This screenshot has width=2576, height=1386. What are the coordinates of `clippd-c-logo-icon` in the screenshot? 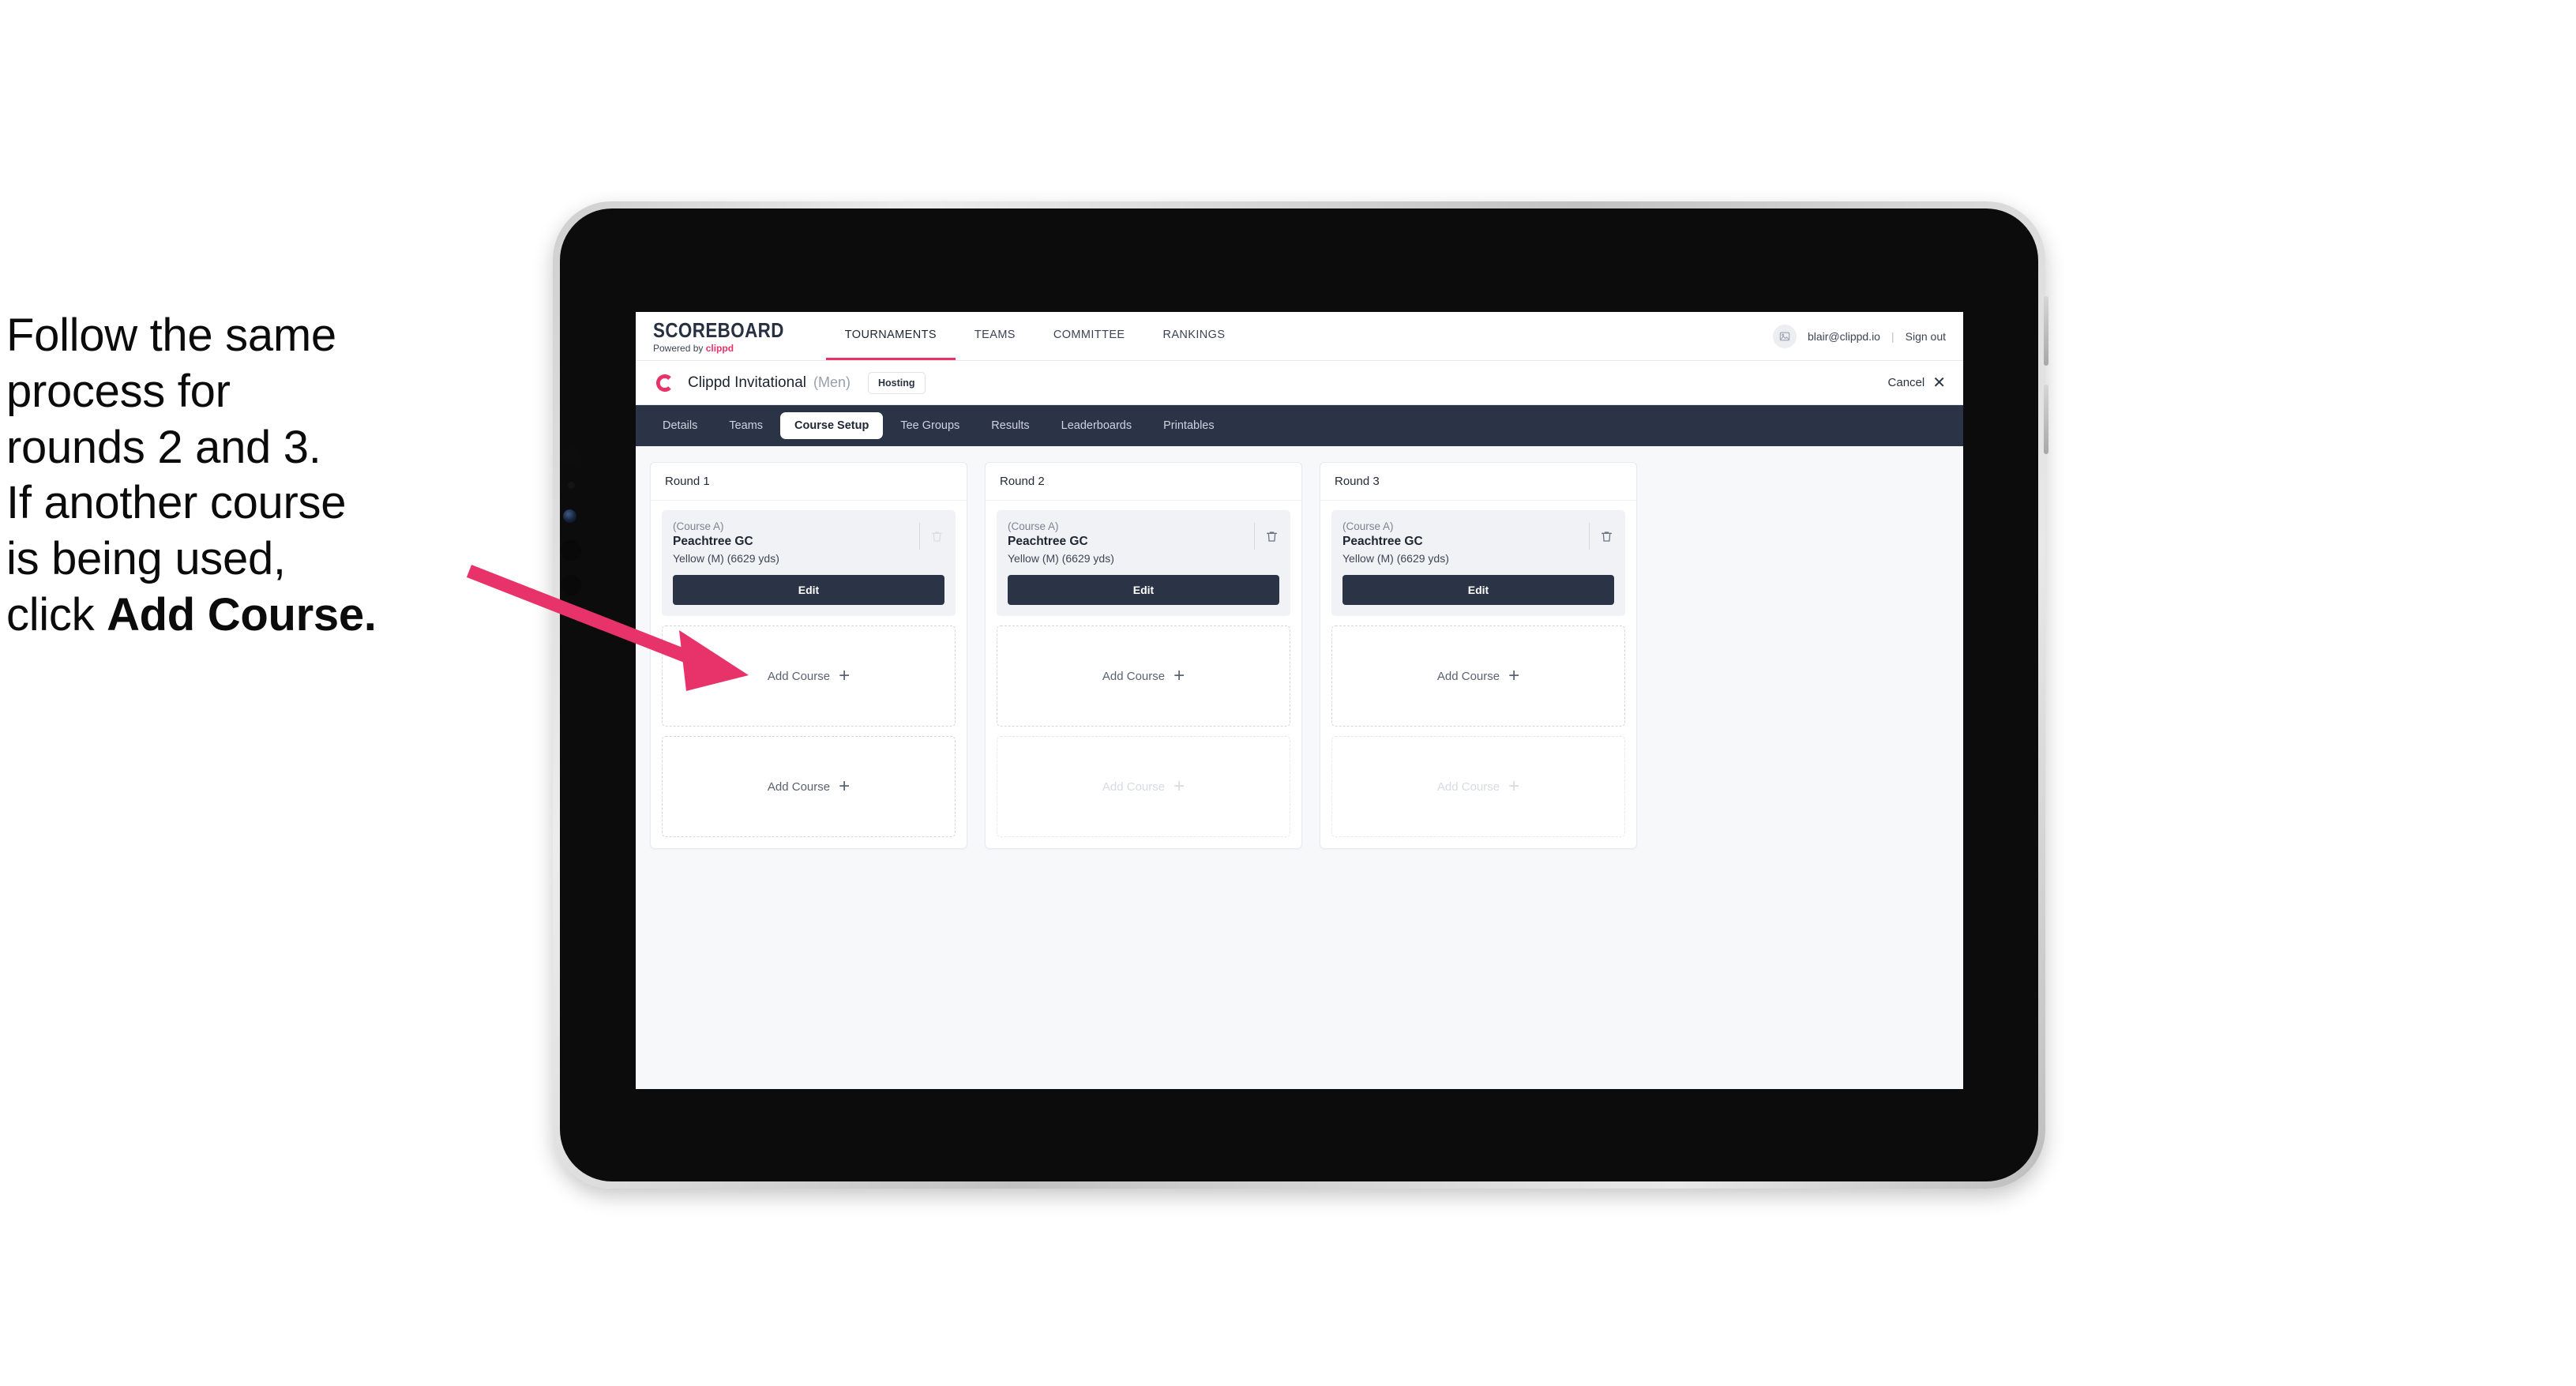 It's located at (665, 383).